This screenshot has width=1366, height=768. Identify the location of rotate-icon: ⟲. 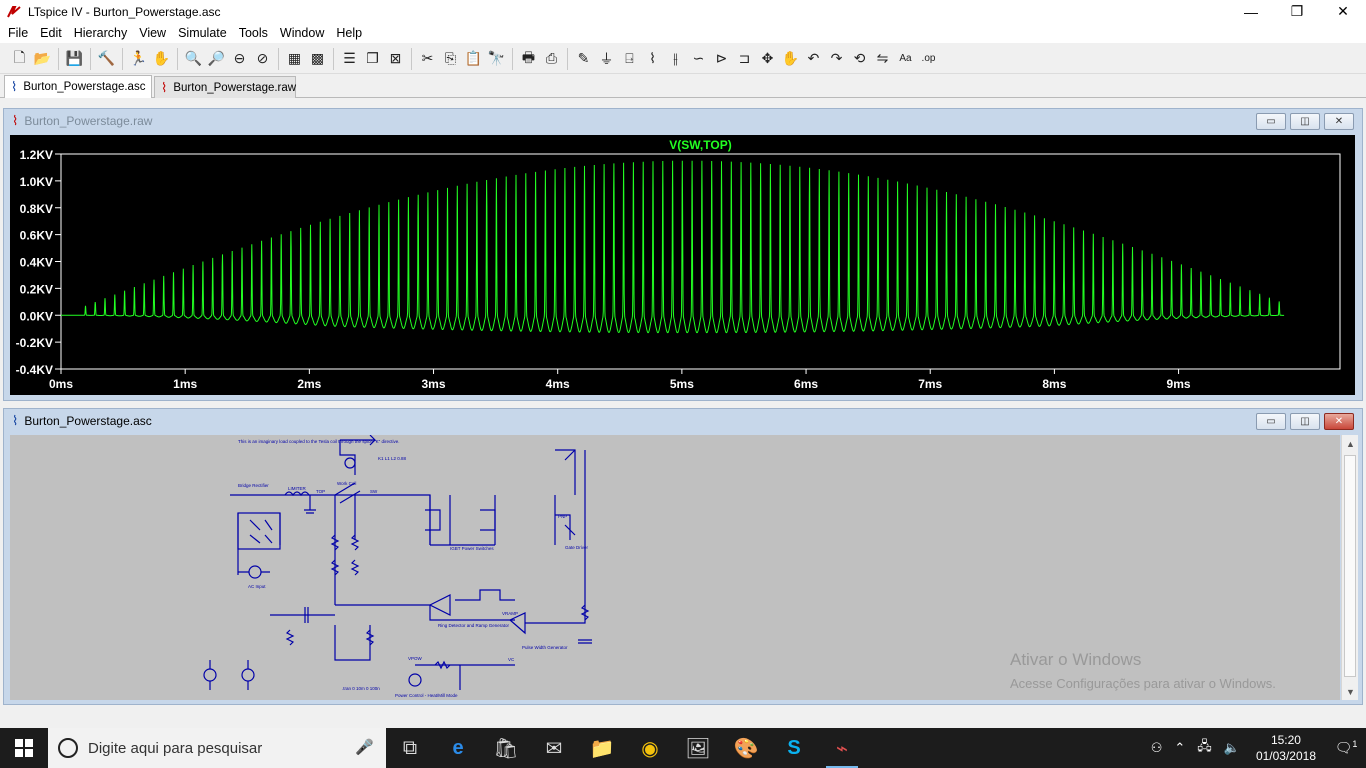
(859, 59).